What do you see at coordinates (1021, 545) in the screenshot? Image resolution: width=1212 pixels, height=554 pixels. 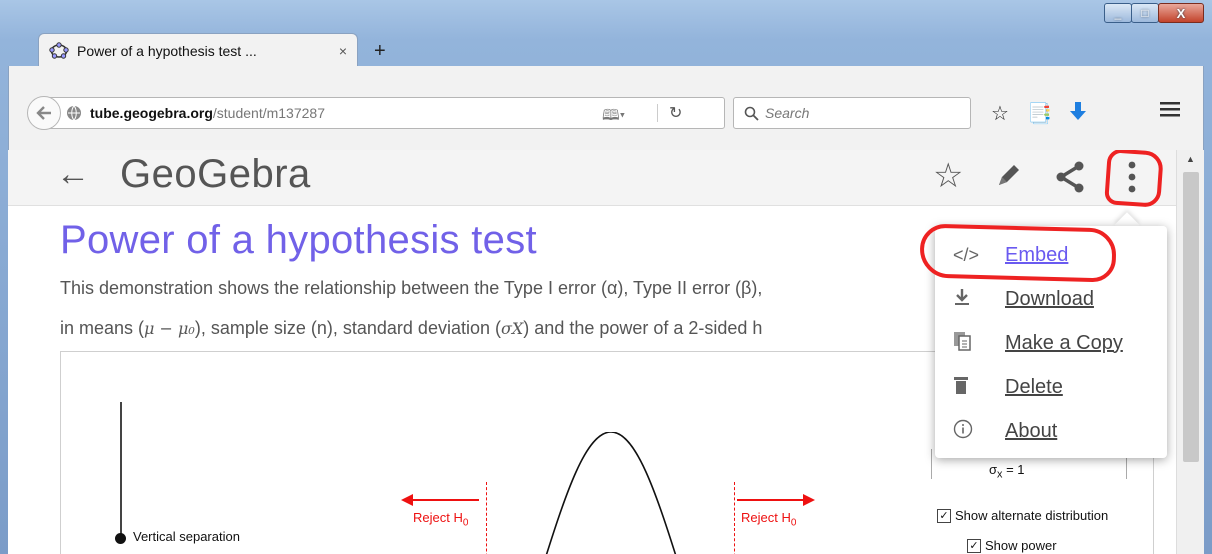 I see `checkbox-label: Show power` at bounding box center [1021, 545].